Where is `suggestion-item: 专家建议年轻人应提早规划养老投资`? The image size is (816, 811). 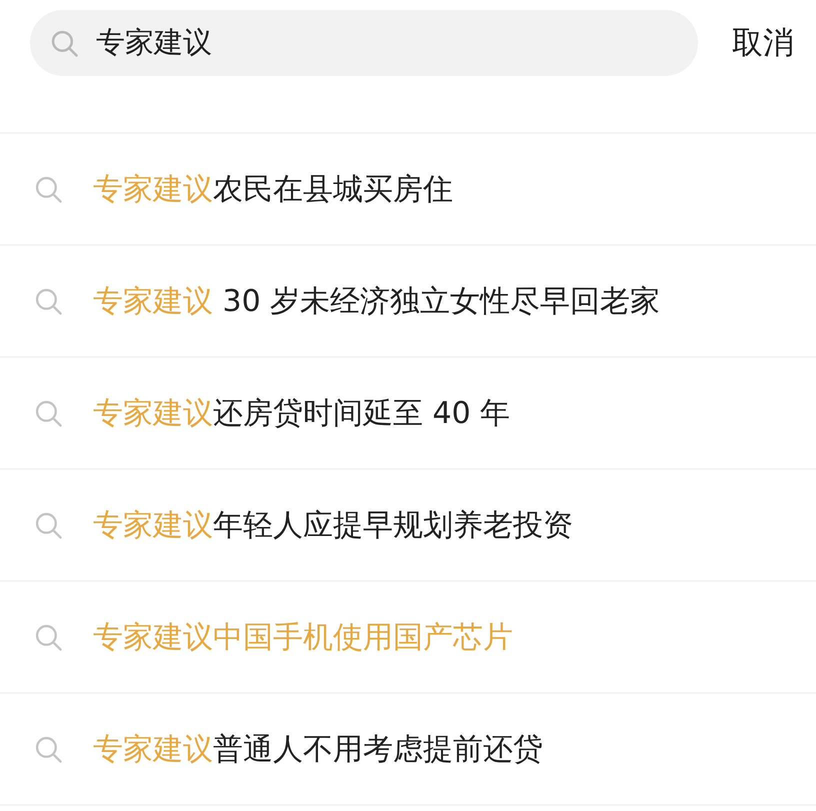 suggestion-item: 专家建议年轻人应提早规划养老投资 is located at coordinates (408, 526).